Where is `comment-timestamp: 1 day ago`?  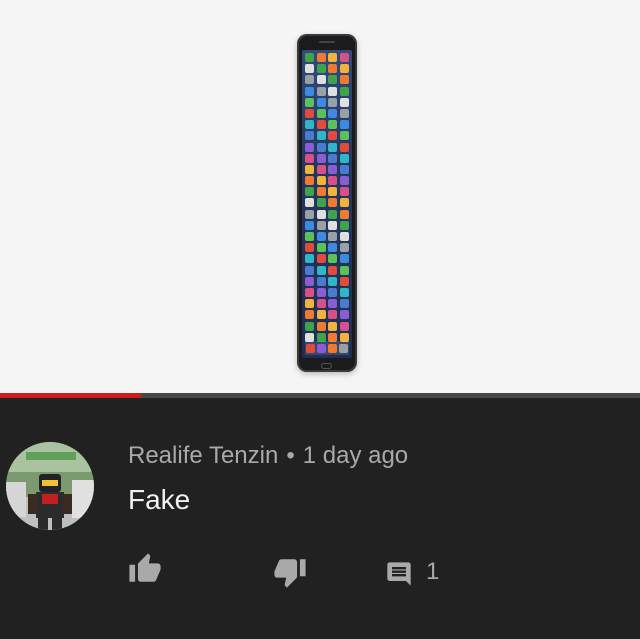
comment-timestamp: 1 day ago is located at coordinates (355, 455).